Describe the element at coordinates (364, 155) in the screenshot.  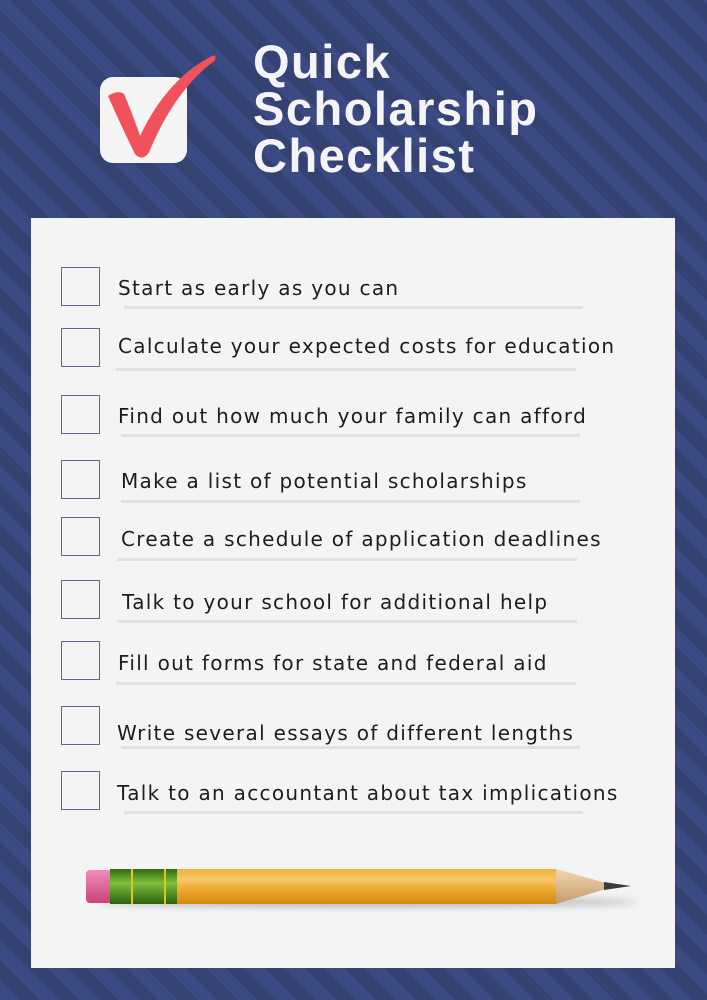
I see `title-line-3: Checklist` at that location.